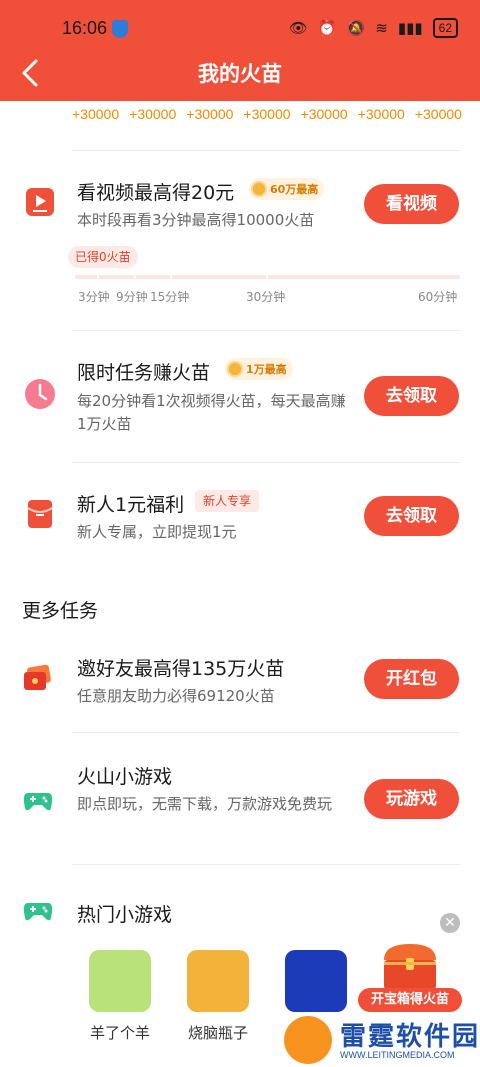 This screenshot has width=480, height=1067. Describe the element at coordinates (411, 204) in the screenshot. I see `watch-video-button: 看视频` at that location.